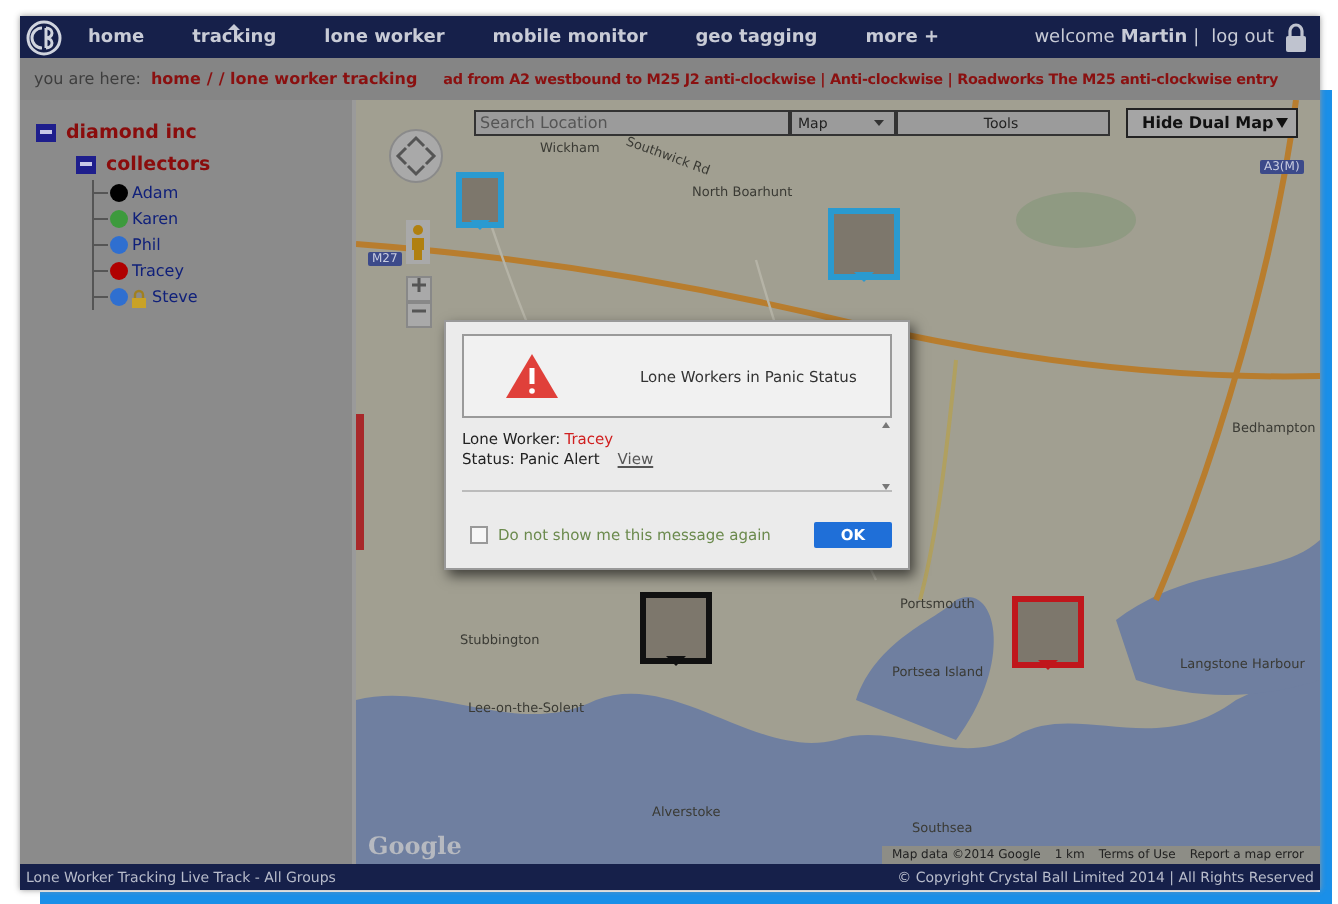 Image resolution: width=1338 pixels, height=904 pixels. What do you see at coordinates (632, 123) in the screenshot?
I see `search-field: Search Location` at bounding box center [632, 123].